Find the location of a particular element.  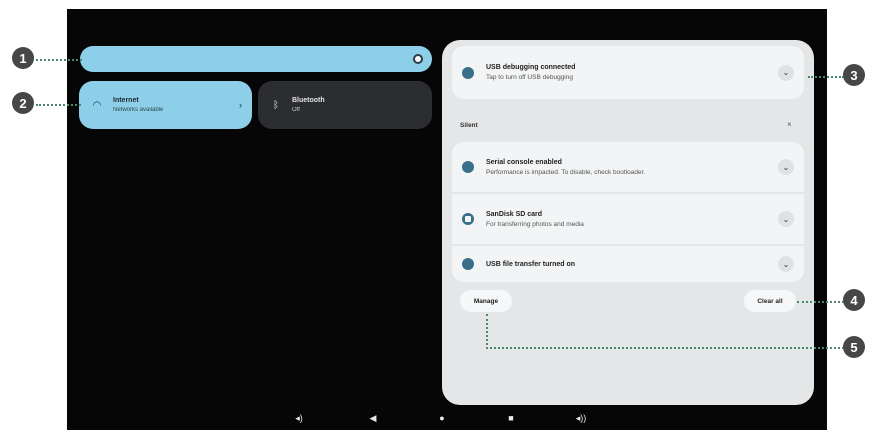

clear-all-button: Clear all is located at coordinates (770, 301).